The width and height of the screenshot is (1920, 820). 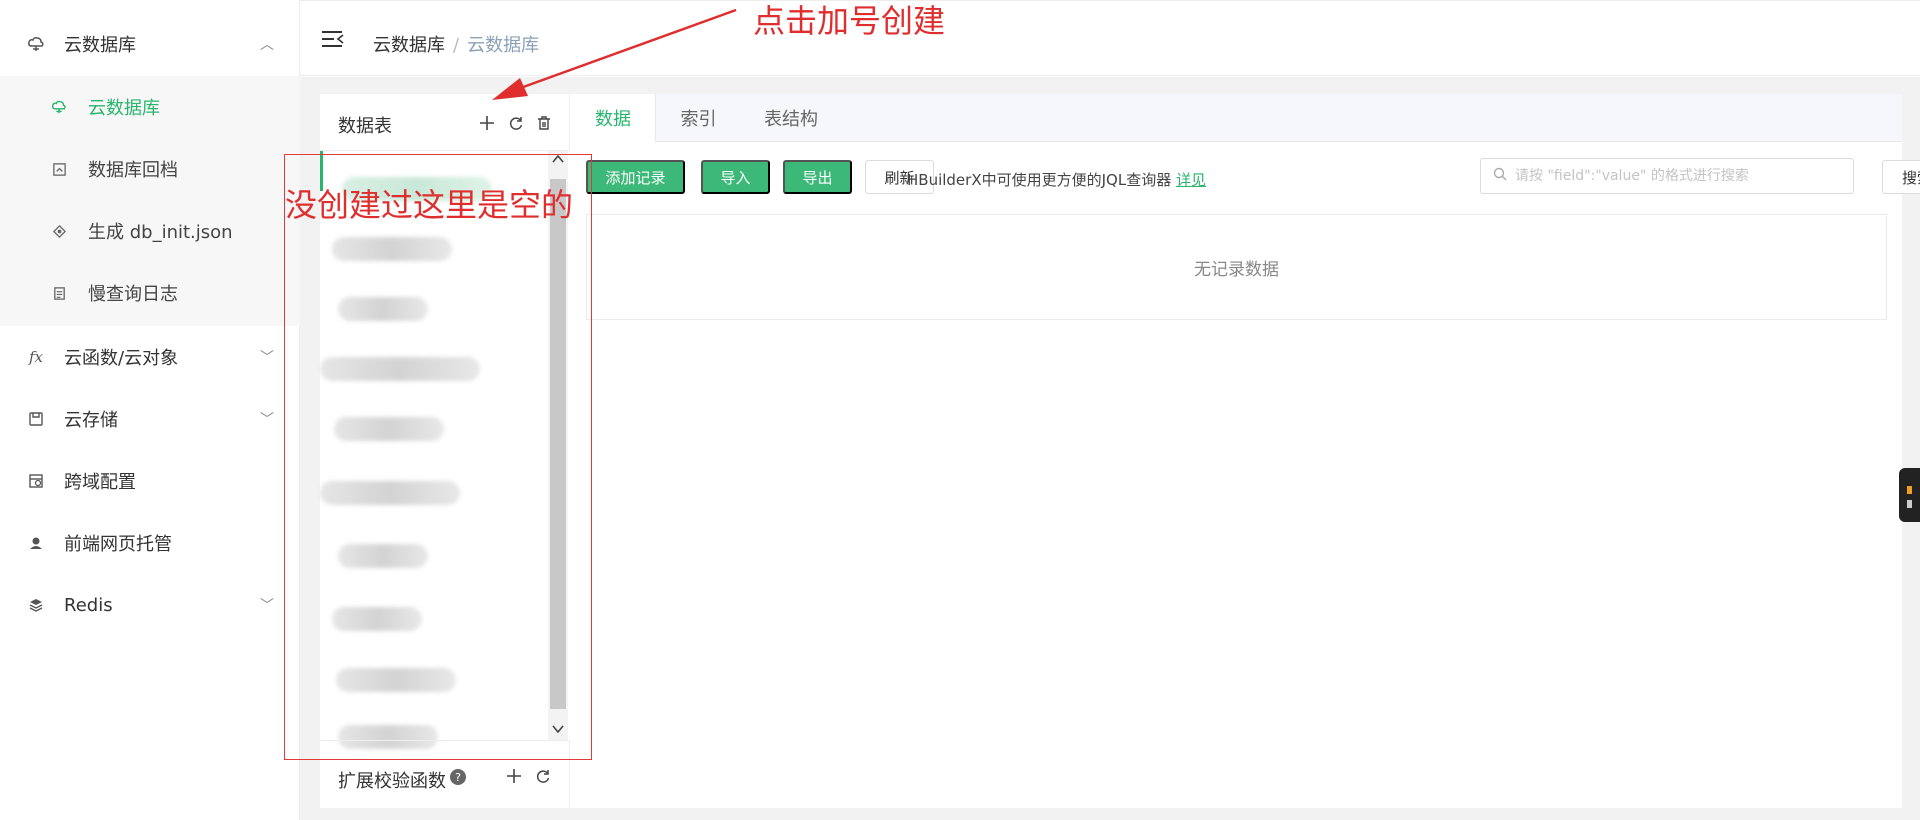 I want to click on sidebar-subitem-rollback: 数据库回档, so click(x=150, y=169).